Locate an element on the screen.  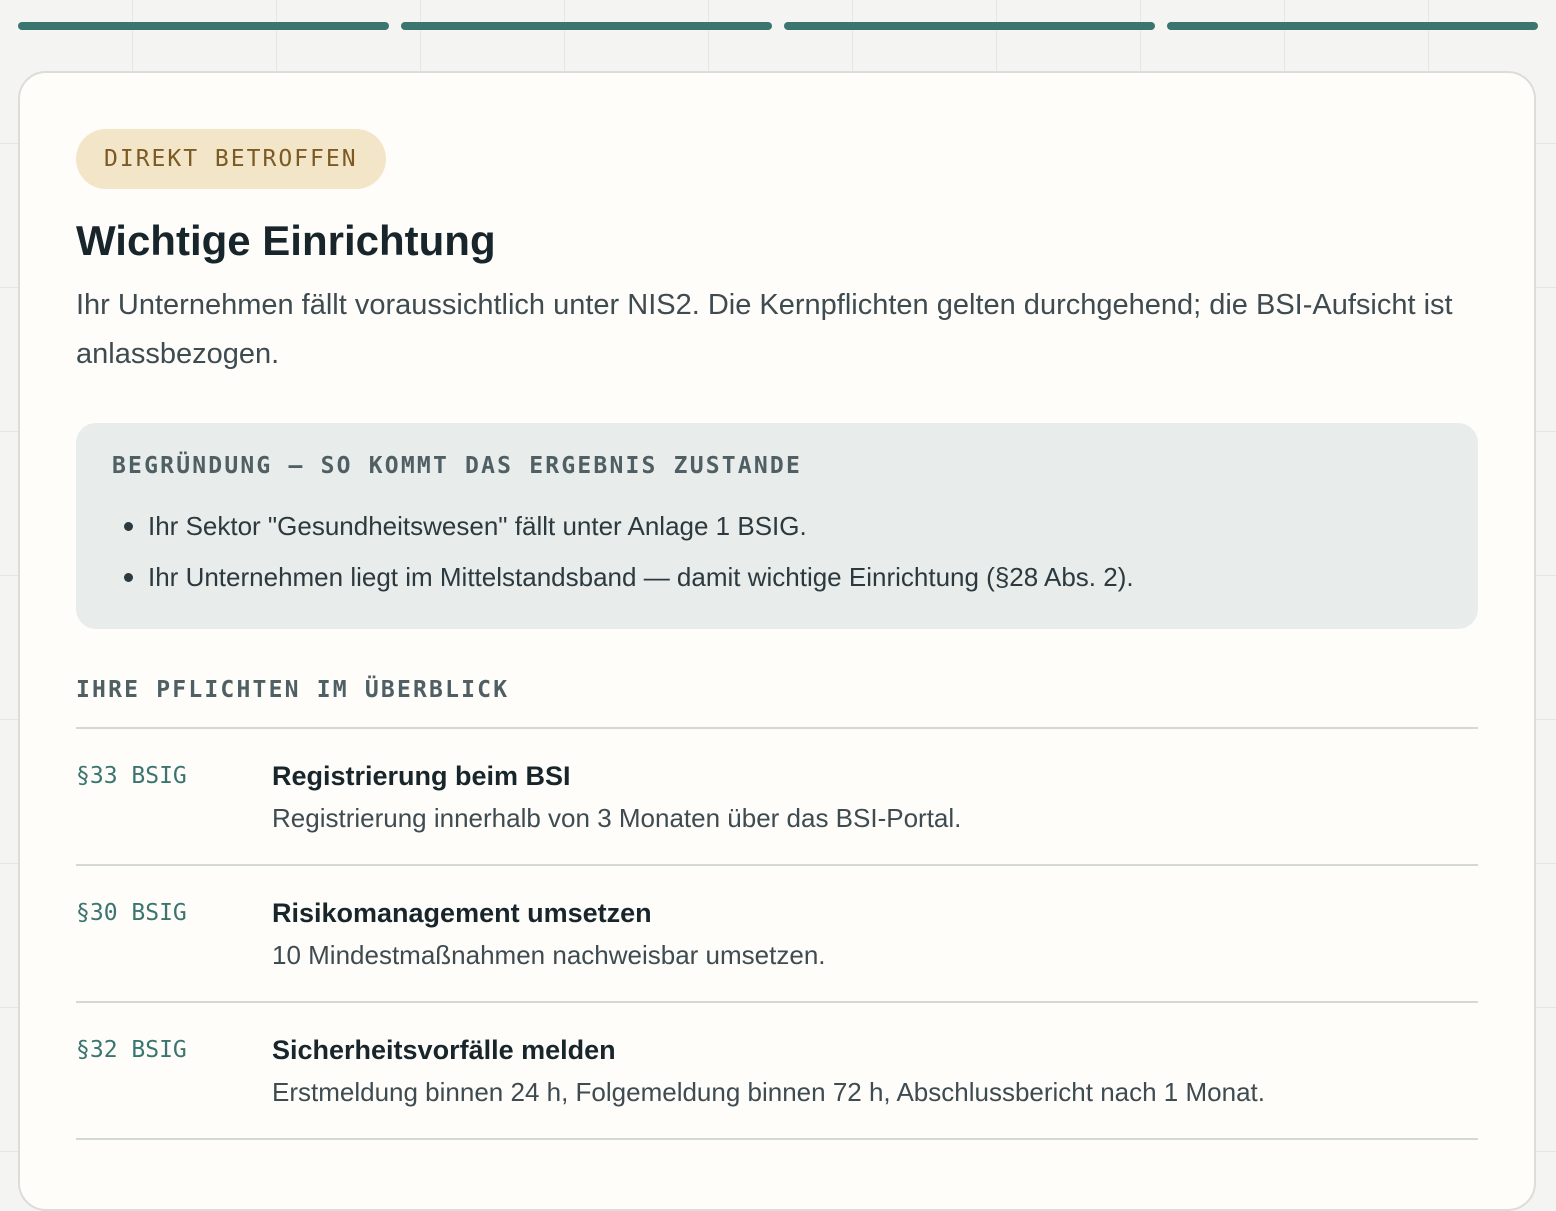
duty-title: Sicherheitsvorfälle melden is located at coordinates (444, 1050).